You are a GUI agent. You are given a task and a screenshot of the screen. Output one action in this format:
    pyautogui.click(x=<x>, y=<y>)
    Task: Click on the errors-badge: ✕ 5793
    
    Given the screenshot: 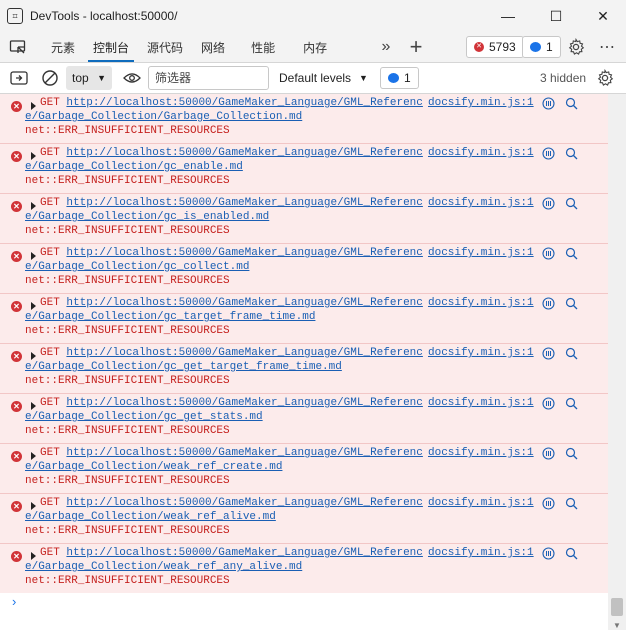 What is the action you would take?
    pyautogui.click(x=495, y=47)
    